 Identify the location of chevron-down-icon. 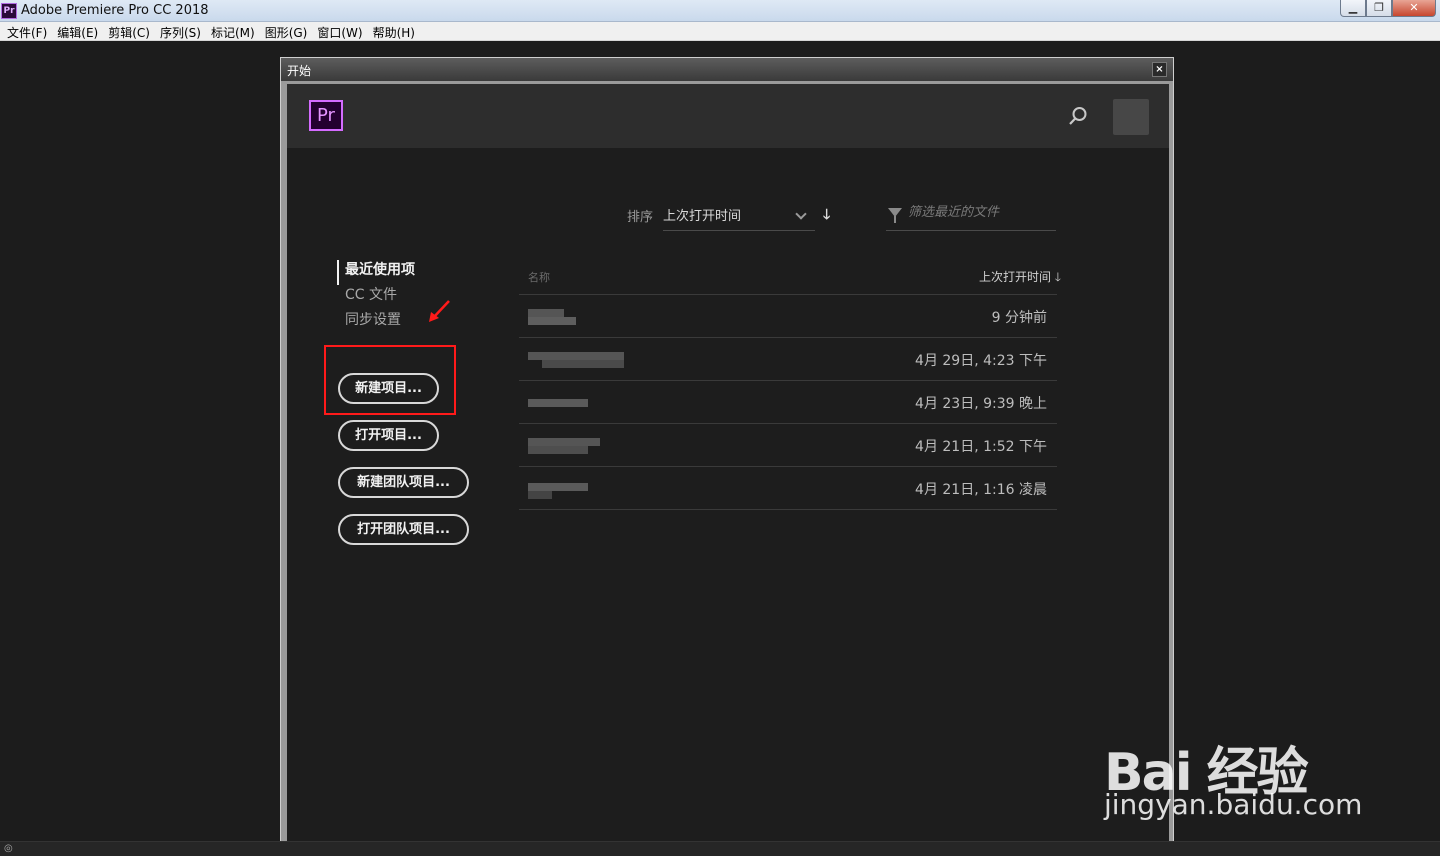
(801, 214).